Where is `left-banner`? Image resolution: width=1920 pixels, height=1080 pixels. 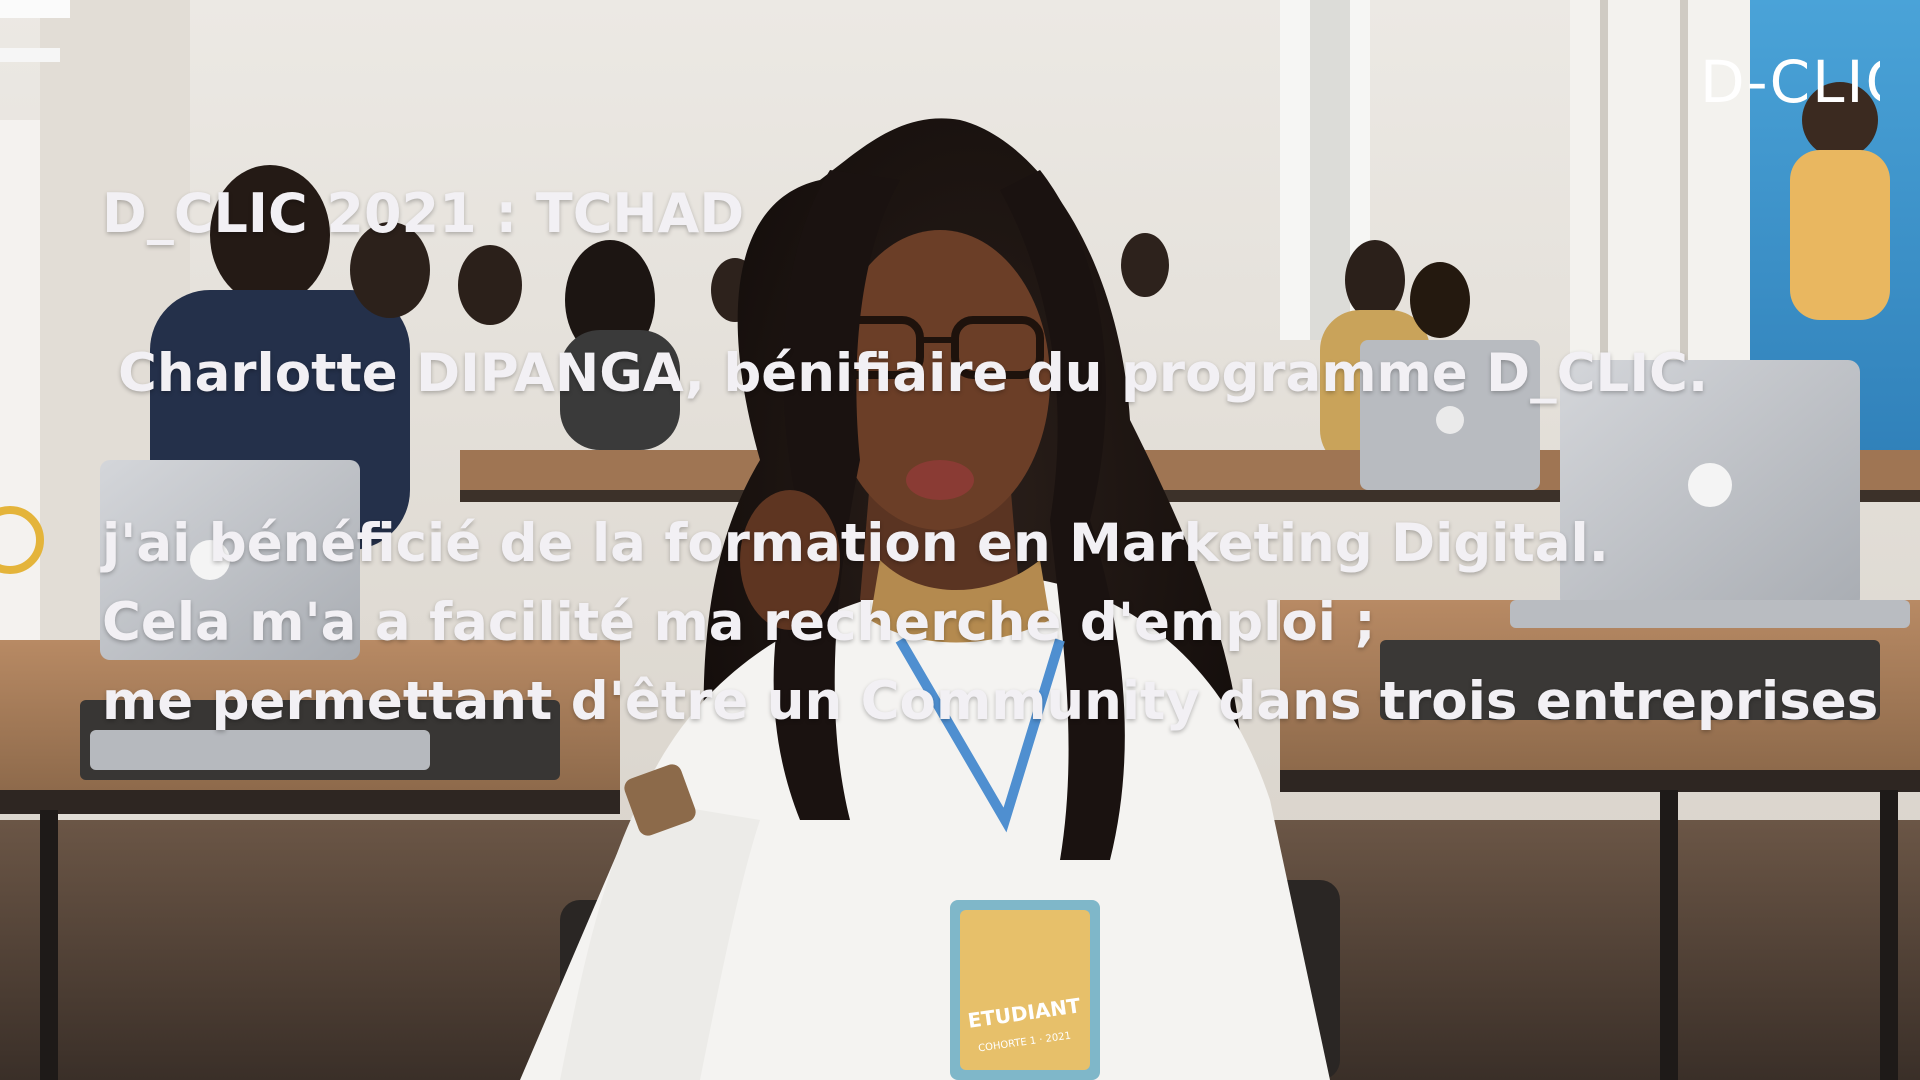 left-banner is located at coordinates (20, 400).